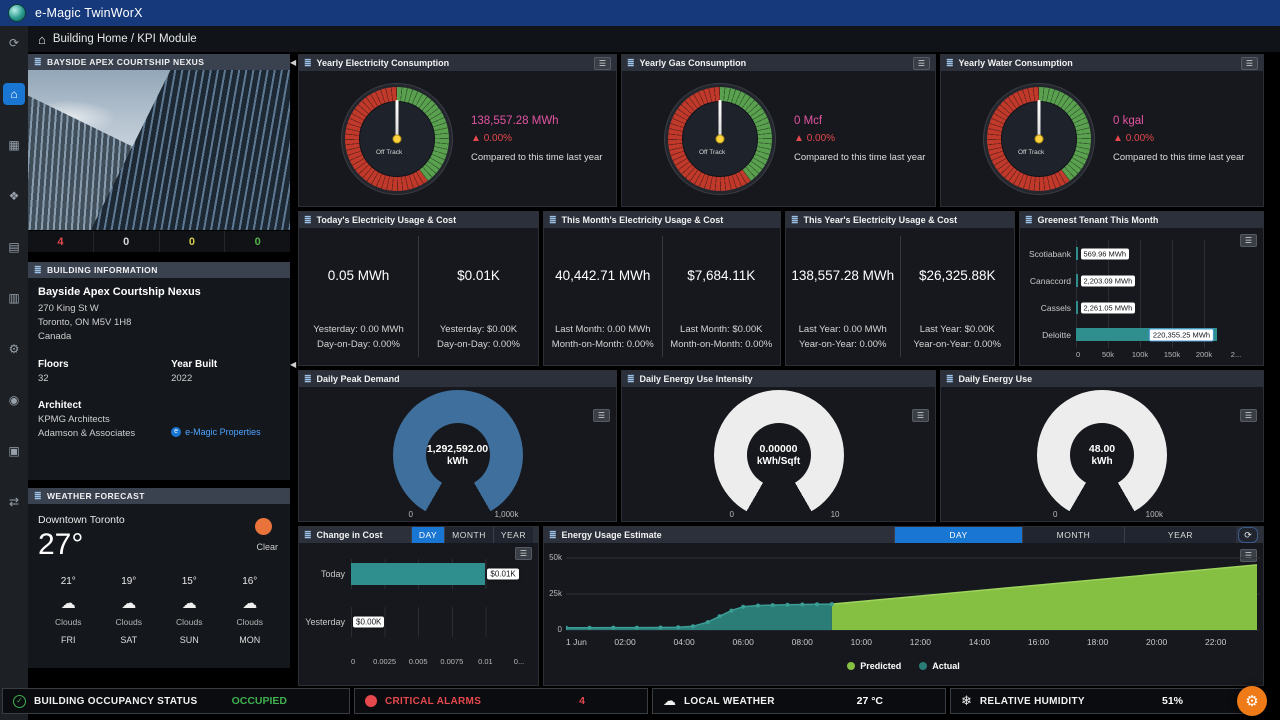 This screenshot has height=720, width=1280. I want to click on daily-energy-use-panel: ≣ Daily Energy Use ☰ 48.00 kWh 0 100k, so click(1102, 446).